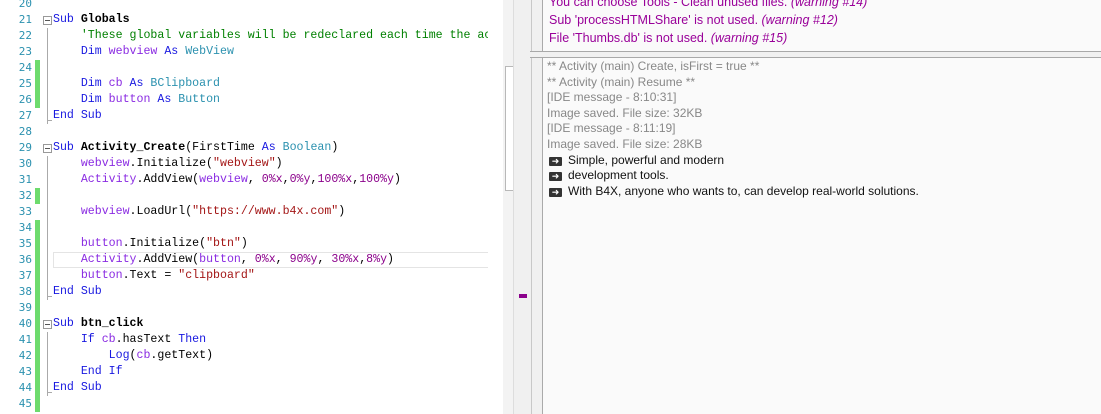 The width and height of the screenshot is (1101, 414). Describe the element at coordinates (300, 179) in the screenshot. I see `code-token: 0%y` at that location.